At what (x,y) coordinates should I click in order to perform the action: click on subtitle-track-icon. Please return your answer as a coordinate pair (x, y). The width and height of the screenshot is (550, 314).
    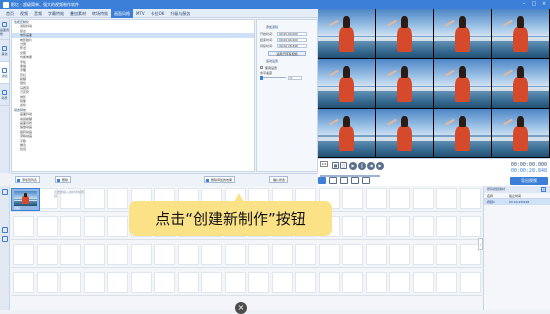
    Looking at the image, I should click on (5, 239).